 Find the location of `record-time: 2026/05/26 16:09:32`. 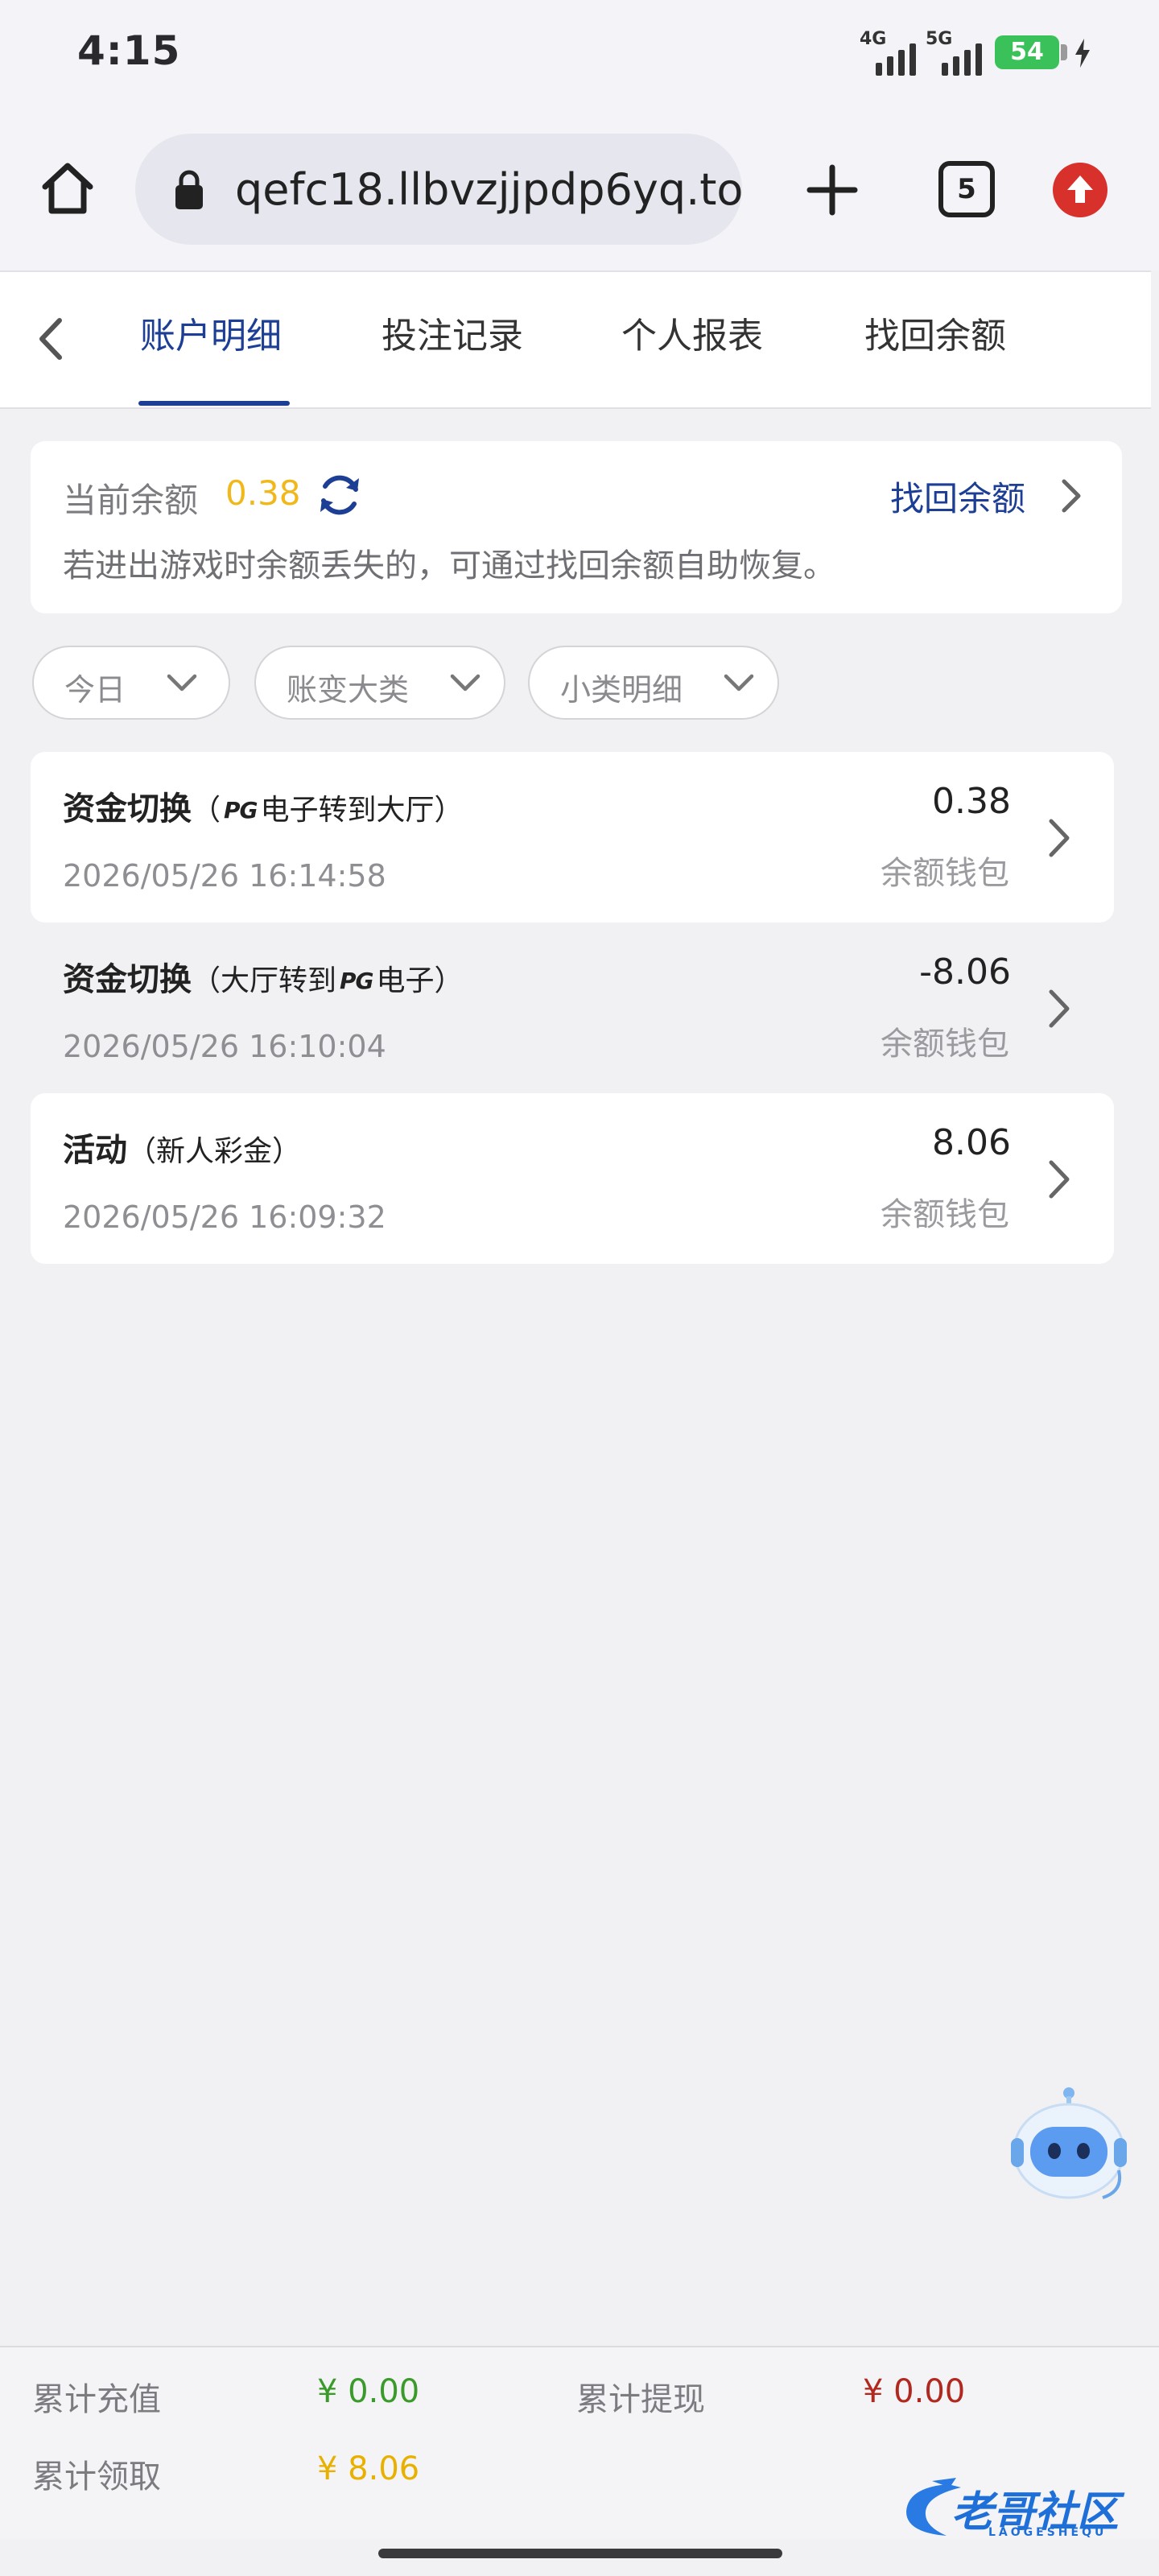

record-time: 2026/05/26 16:09:32 is located at coordinates (224, 1217).